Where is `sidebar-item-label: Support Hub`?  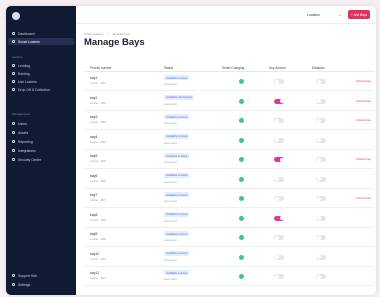
sidebar-item-label: Support Hub is located at coordinates (28, 275).